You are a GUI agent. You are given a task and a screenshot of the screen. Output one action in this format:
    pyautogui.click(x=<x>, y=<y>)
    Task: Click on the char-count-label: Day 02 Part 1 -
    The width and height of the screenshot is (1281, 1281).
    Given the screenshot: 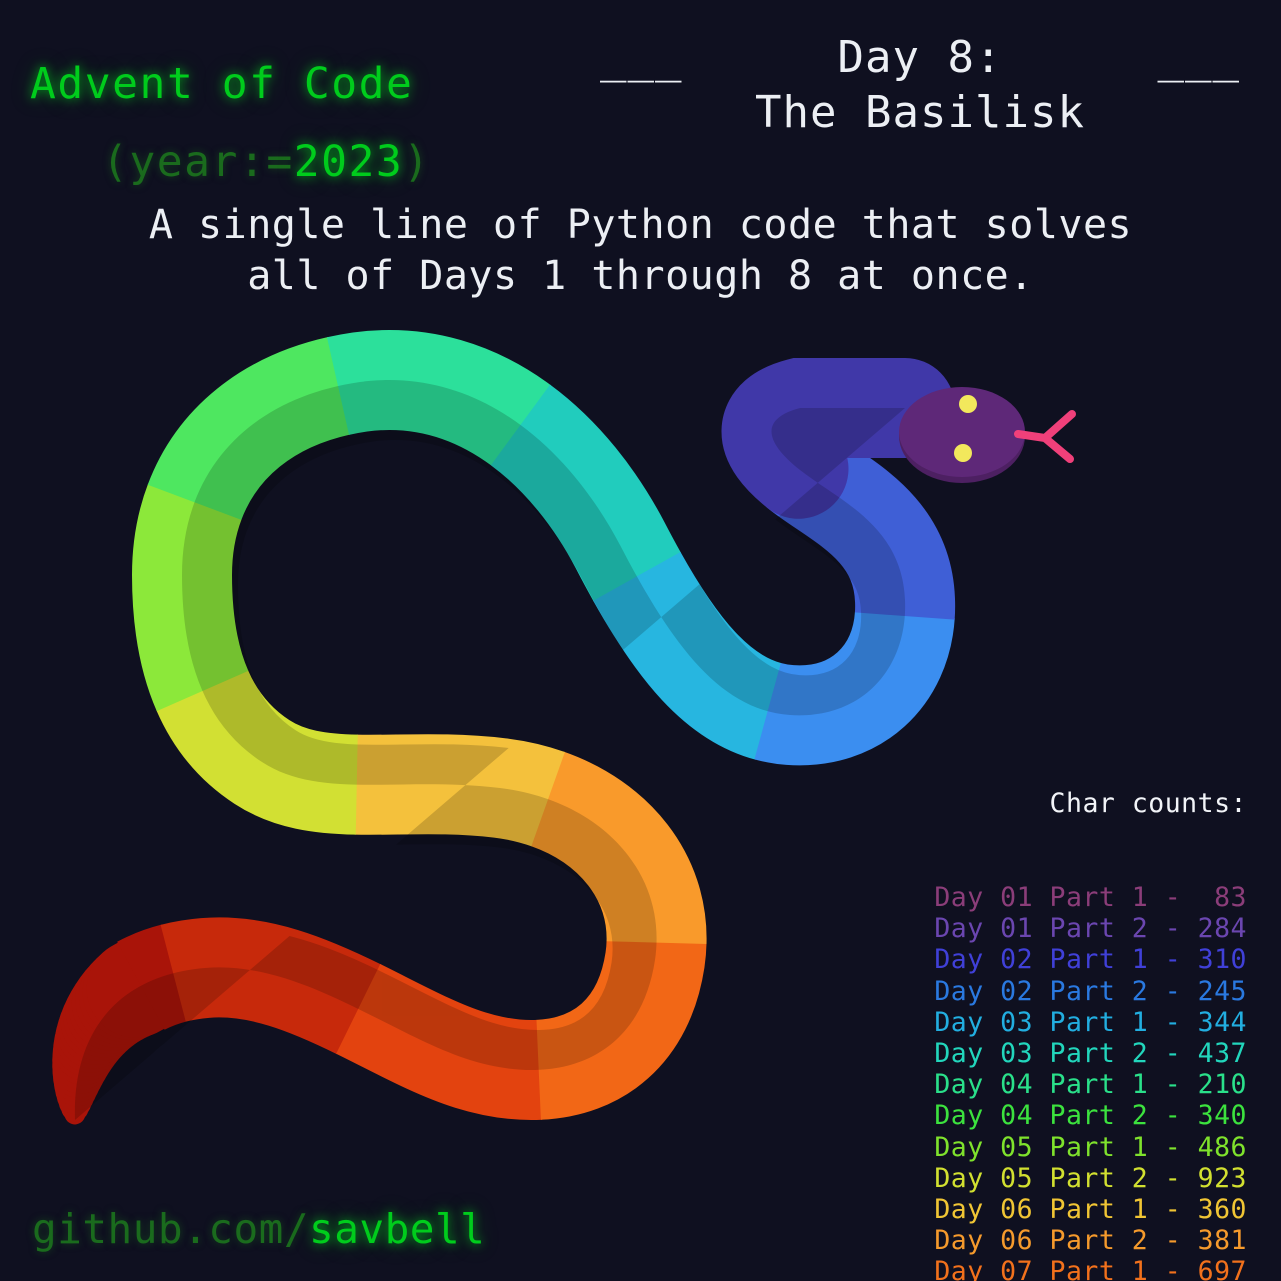 What is the action you would take?
    pyautogui.click(x=1066, y=960)
    